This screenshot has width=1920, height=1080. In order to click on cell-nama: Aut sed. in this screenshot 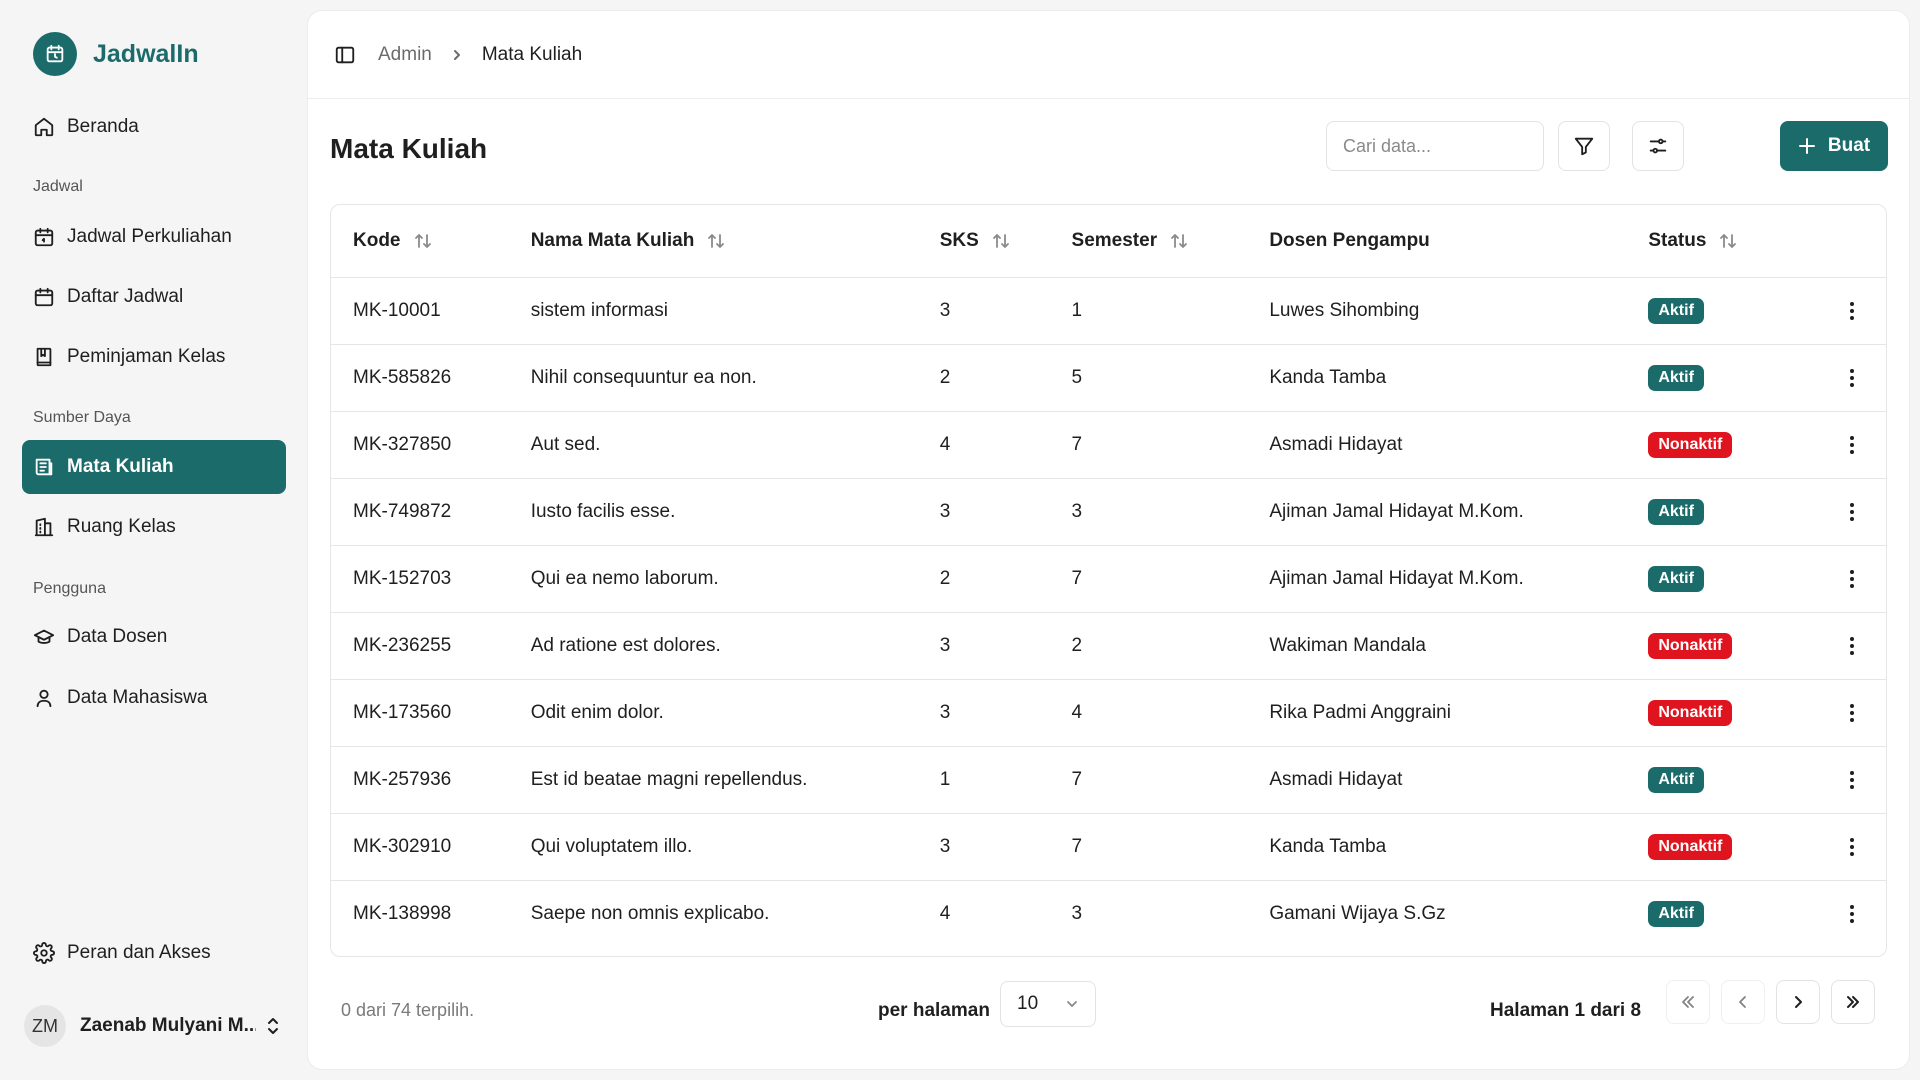, I will do `click(565, 444)`.